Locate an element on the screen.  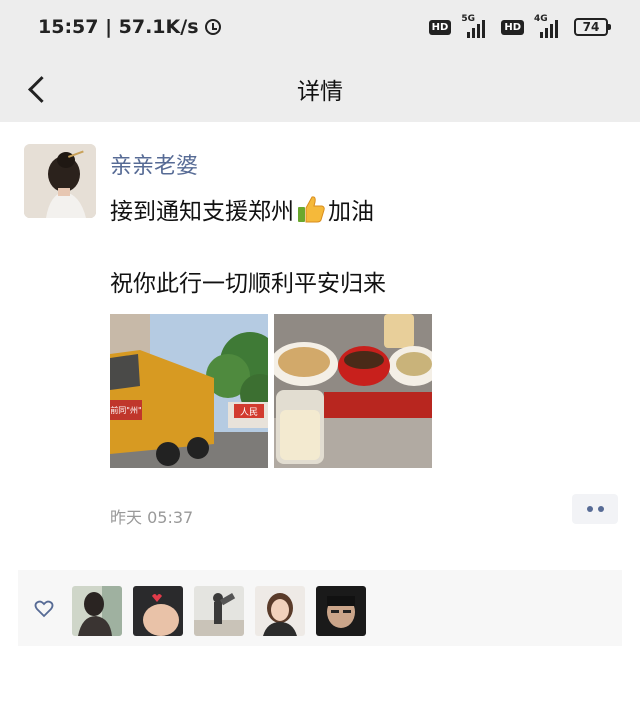
battery-icon: 74 is located at coordinates (592, 27).